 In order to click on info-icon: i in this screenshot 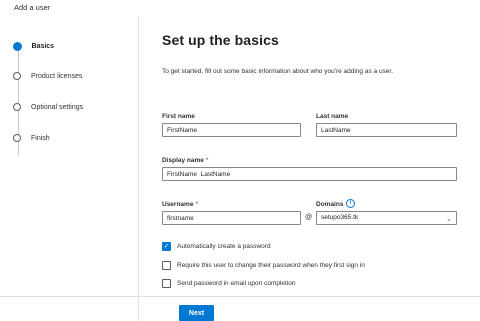, I will do `click(350, 203)`.